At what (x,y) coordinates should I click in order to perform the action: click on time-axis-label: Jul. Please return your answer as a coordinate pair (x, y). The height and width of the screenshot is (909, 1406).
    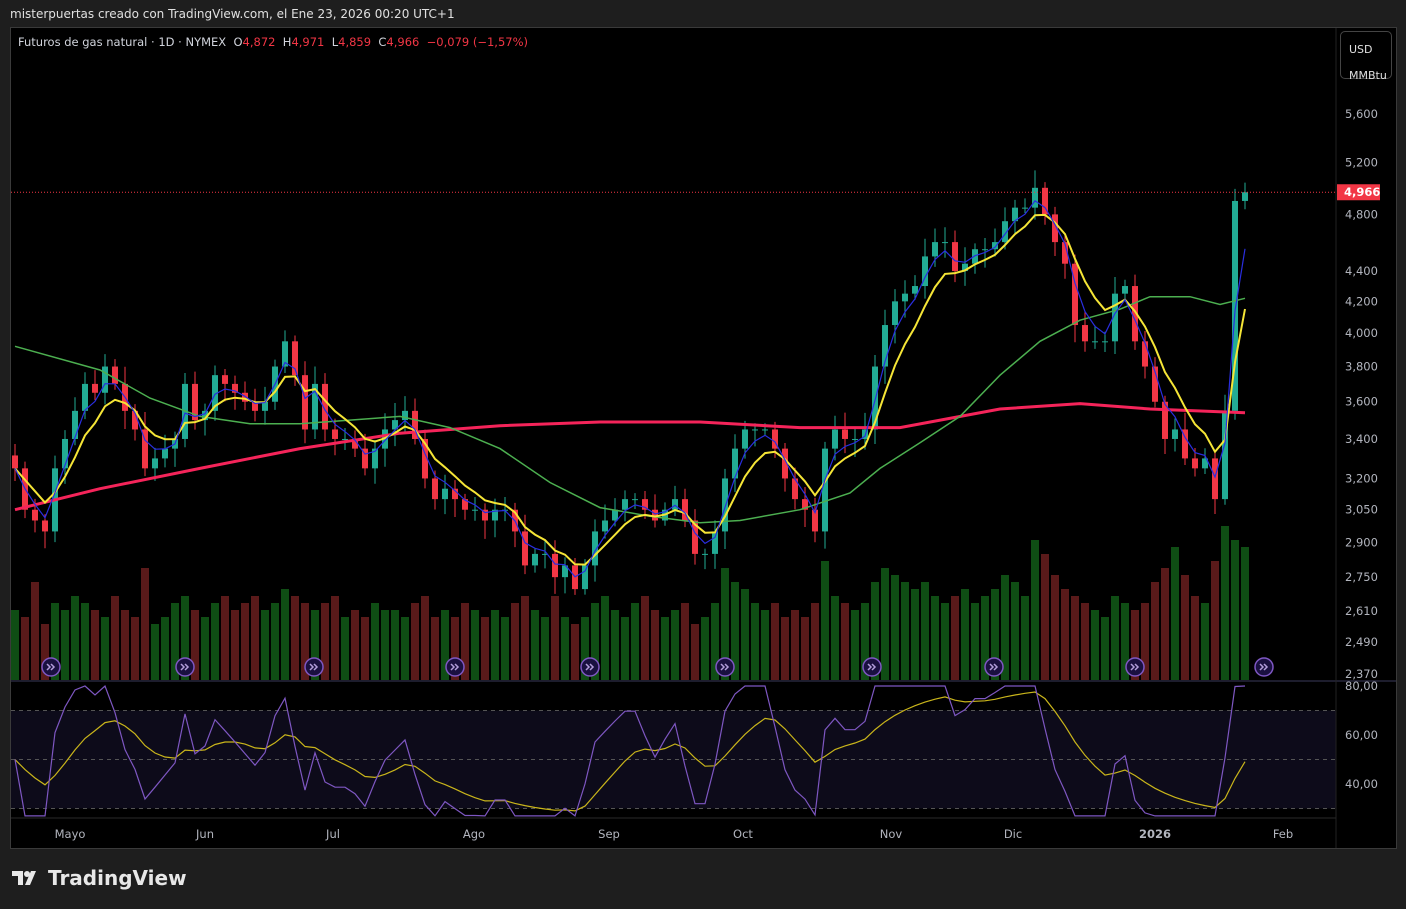
    Looking at the image, I should click on (332, 834).